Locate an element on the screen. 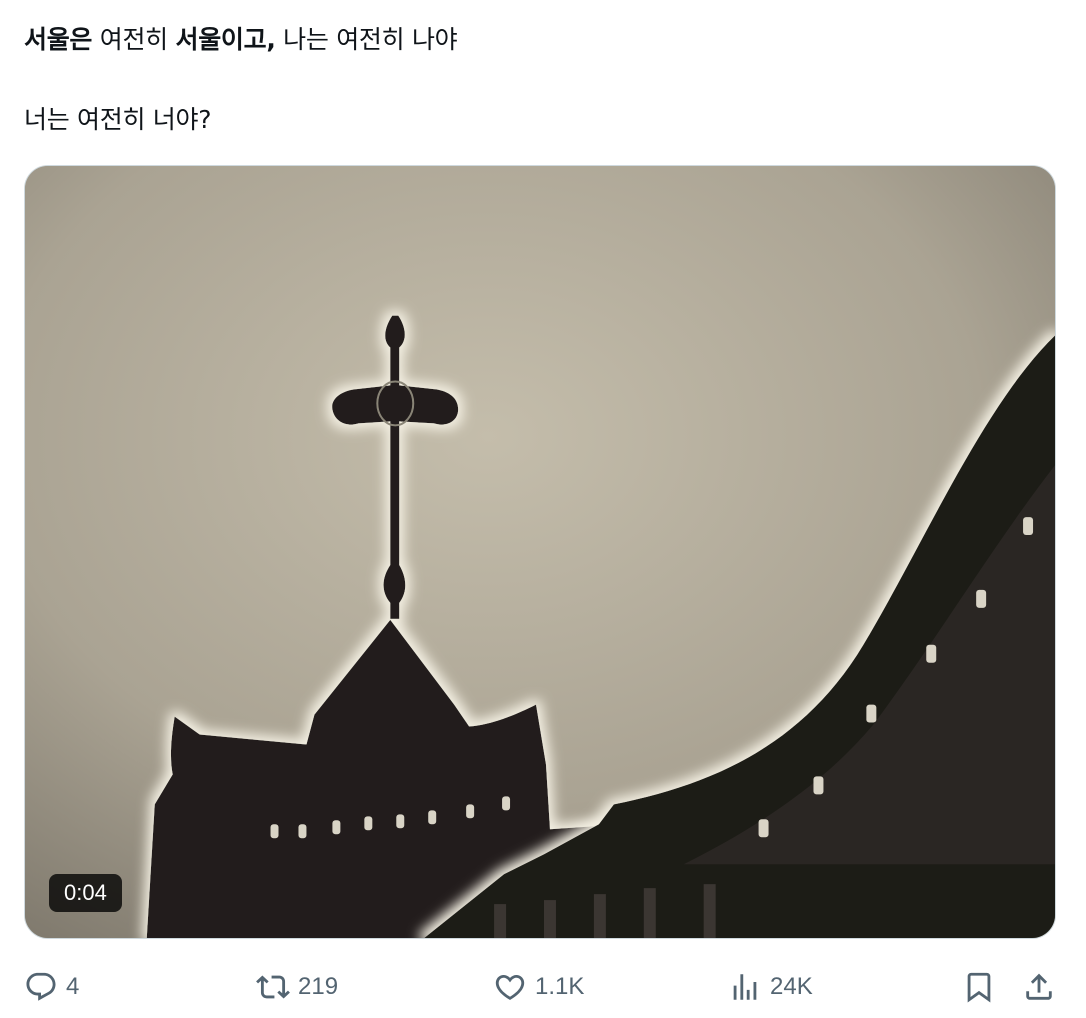  bookmark-icon is located at coordinates (979, 987).